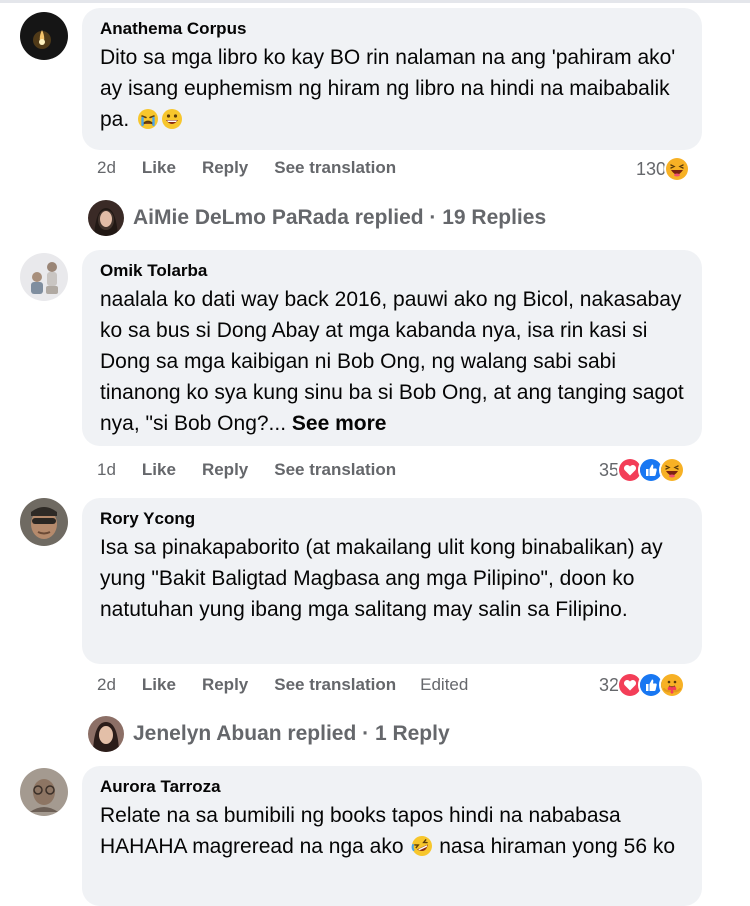  I want to click on reaction-summary: 35, so click(642, 470).